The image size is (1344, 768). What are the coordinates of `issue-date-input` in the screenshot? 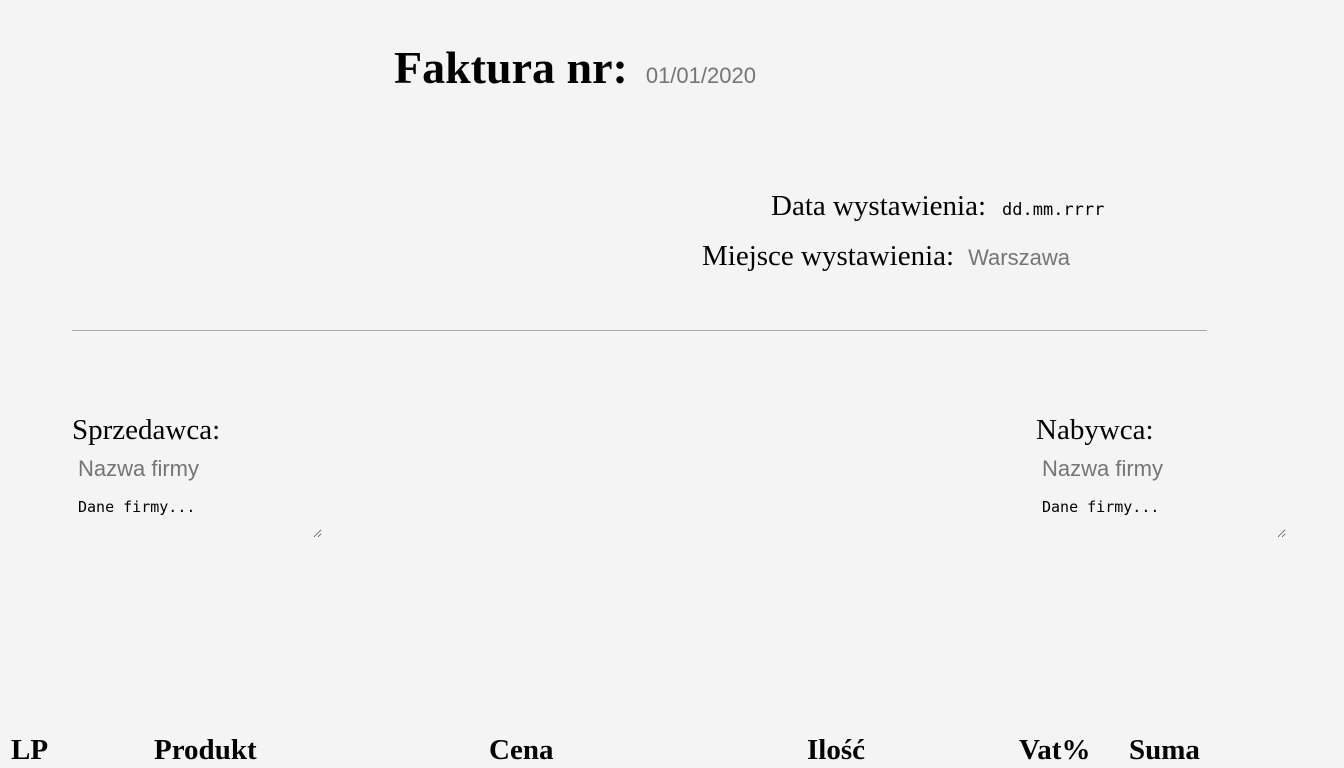 It's located at (1082, 210).